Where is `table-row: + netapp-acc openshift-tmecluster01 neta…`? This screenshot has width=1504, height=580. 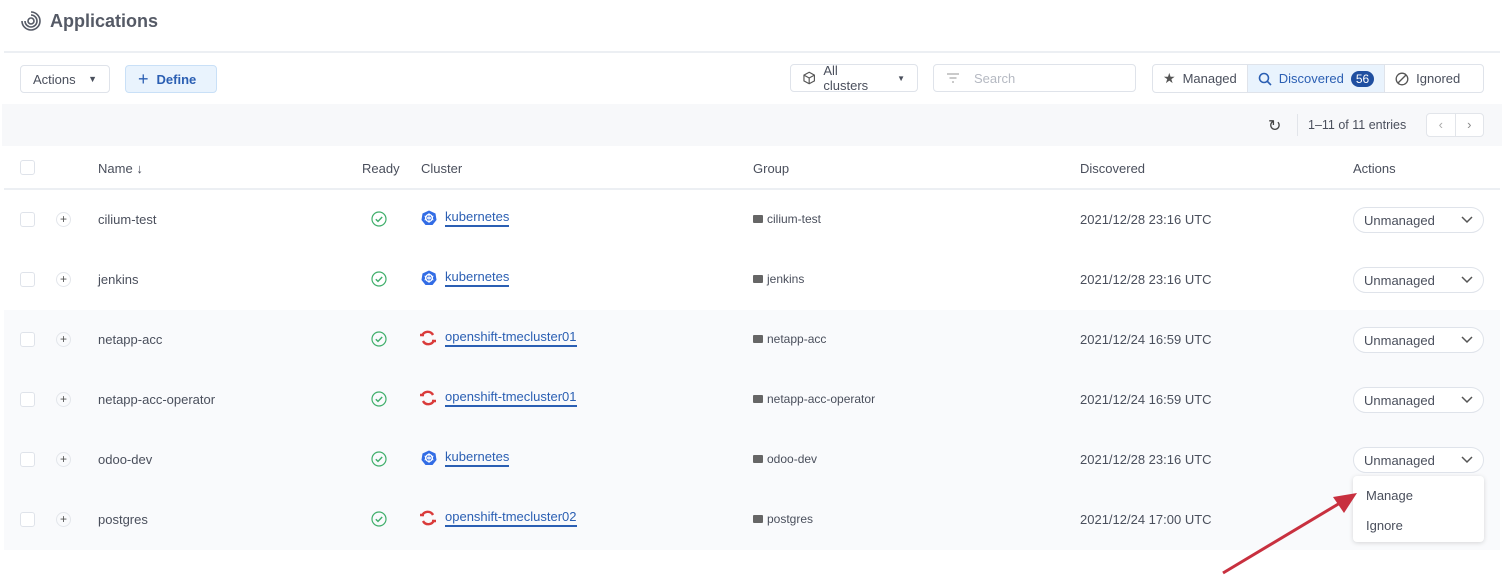 table-row: + netapp-acc openshift-tmecluster01 neta… is located at coordinates (752, 340).